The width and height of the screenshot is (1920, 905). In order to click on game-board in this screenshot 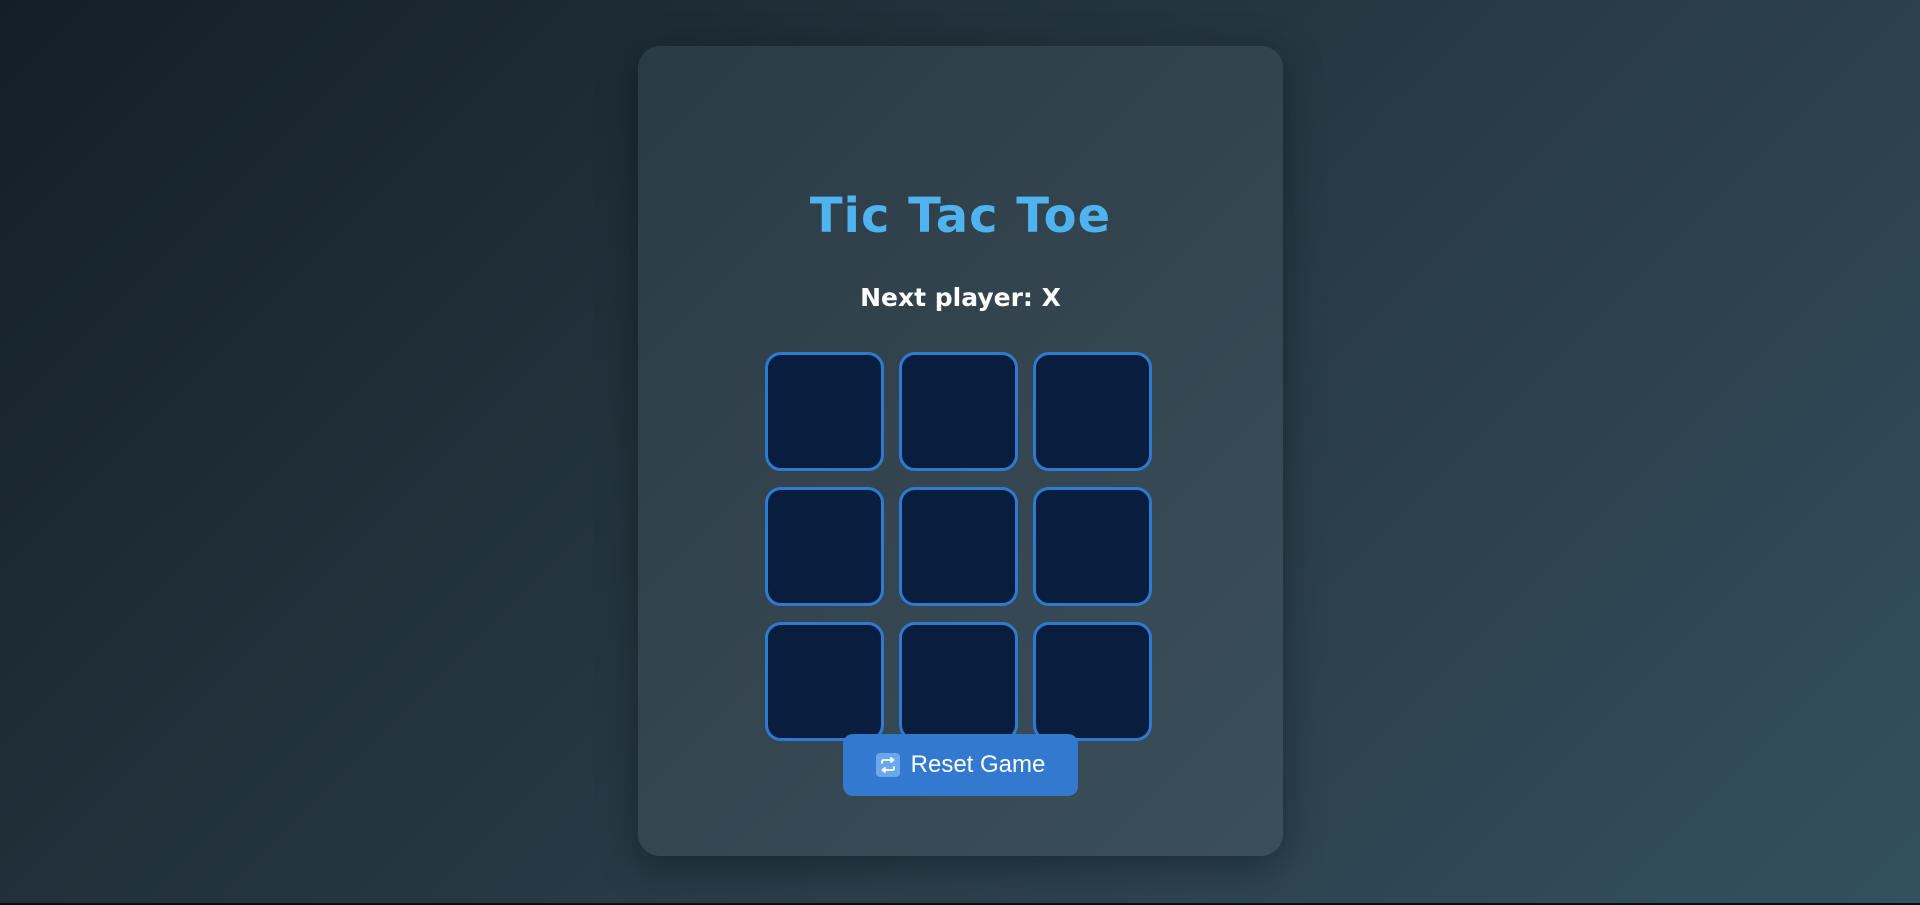, I will do `click(961, 547)`.